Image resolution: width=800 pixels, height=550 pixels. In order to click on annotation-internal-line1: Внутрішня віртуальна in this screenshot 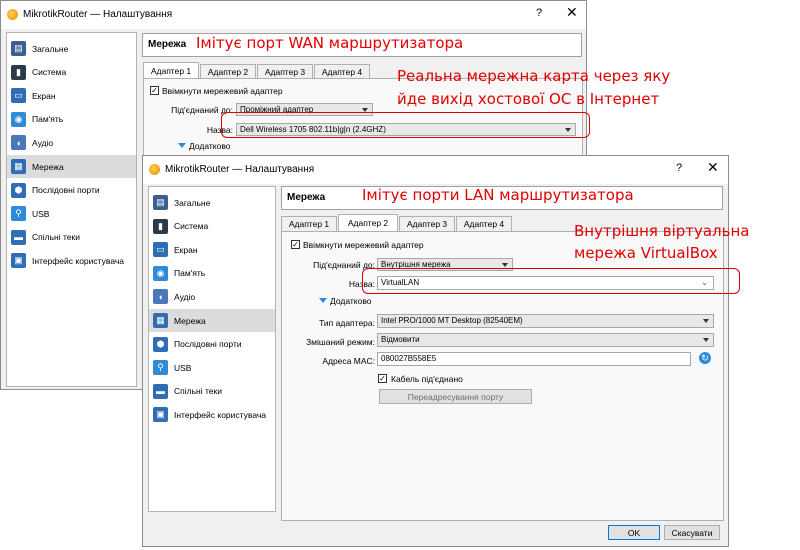, I will do `click(662, 231)`.